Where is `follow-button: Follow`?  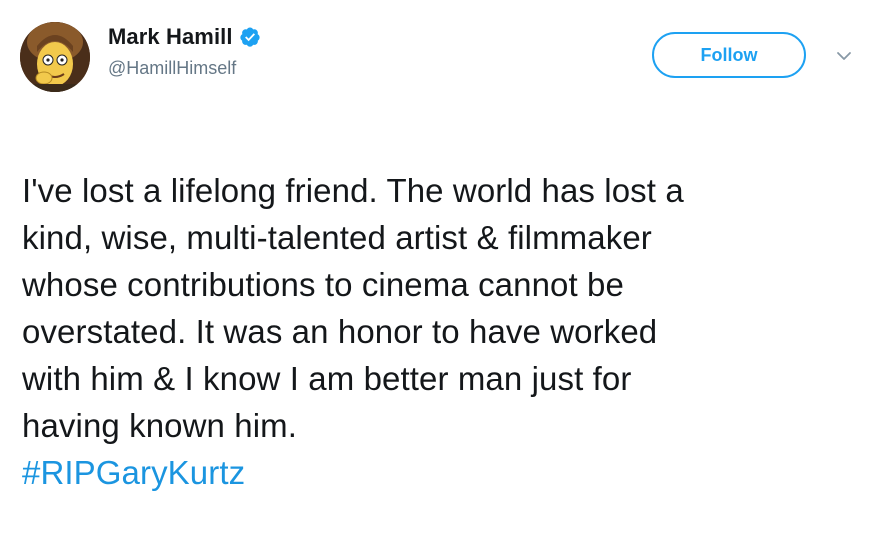 follow-button: Follow is located at coordinates (729, 55).